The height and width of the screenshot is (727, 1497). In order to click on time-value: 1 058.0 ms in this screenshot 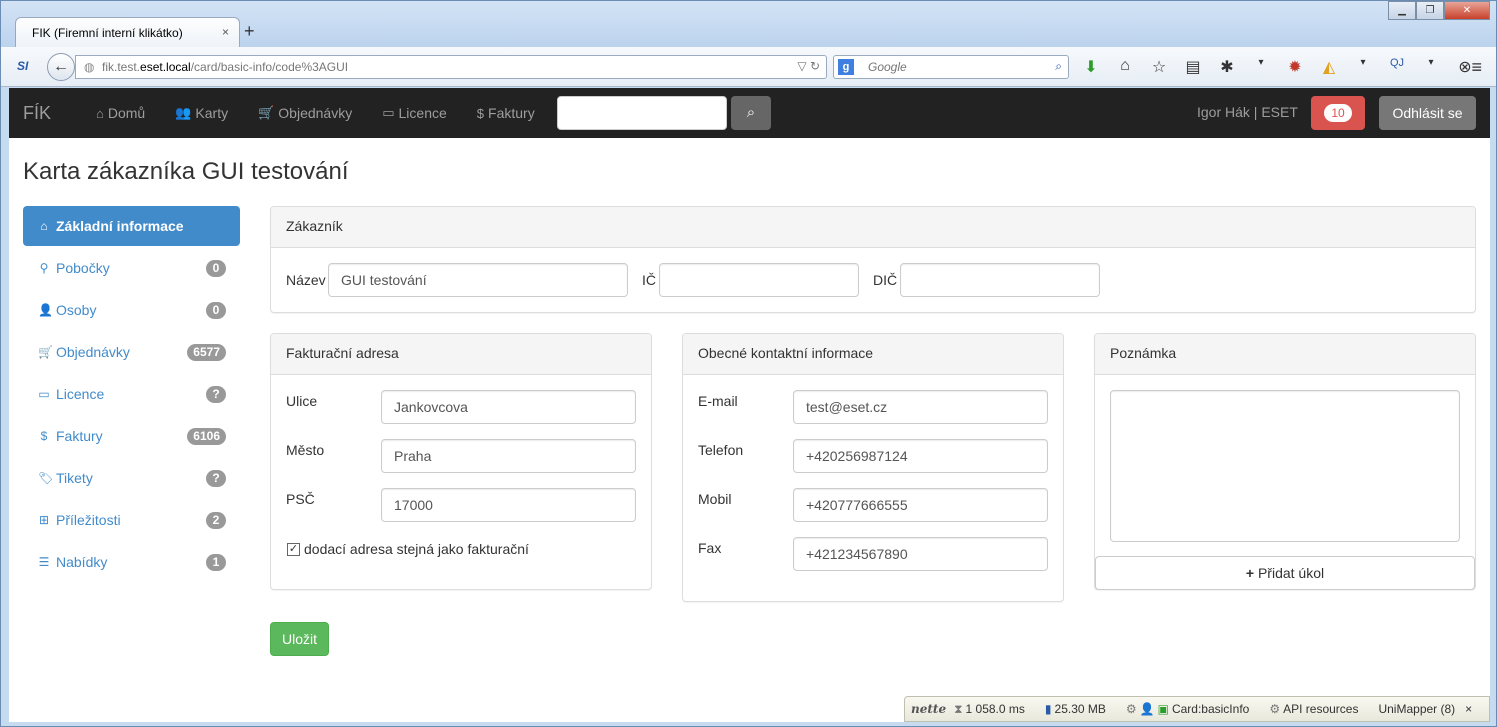, I will do `click(995, 708)`.